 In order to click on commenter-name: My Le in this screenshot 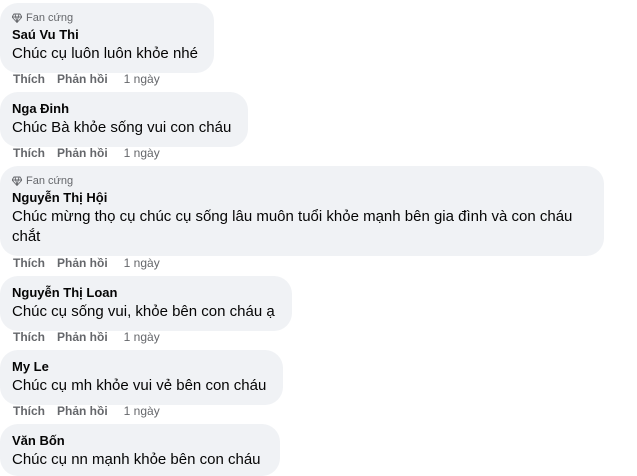, I will do `click(141, 367)`.